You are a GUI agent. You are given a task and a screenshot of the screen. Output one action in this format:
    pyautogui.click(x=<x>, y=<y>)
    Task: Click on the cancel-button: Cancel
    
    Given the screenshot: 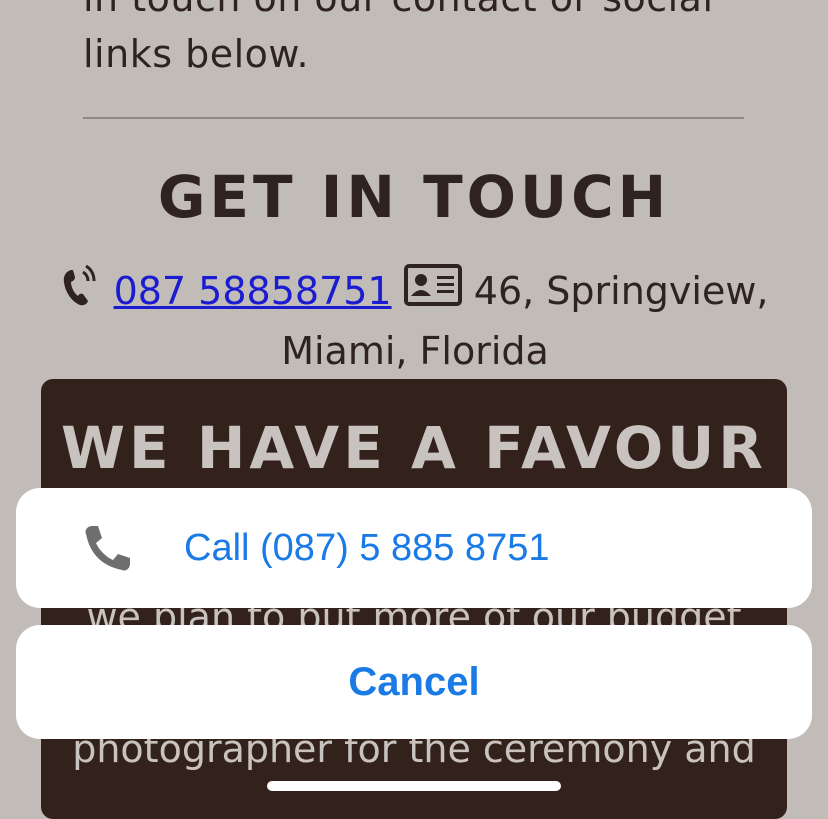 What is the action you would take?
    pyautogui.click(x=414, y=682)
    